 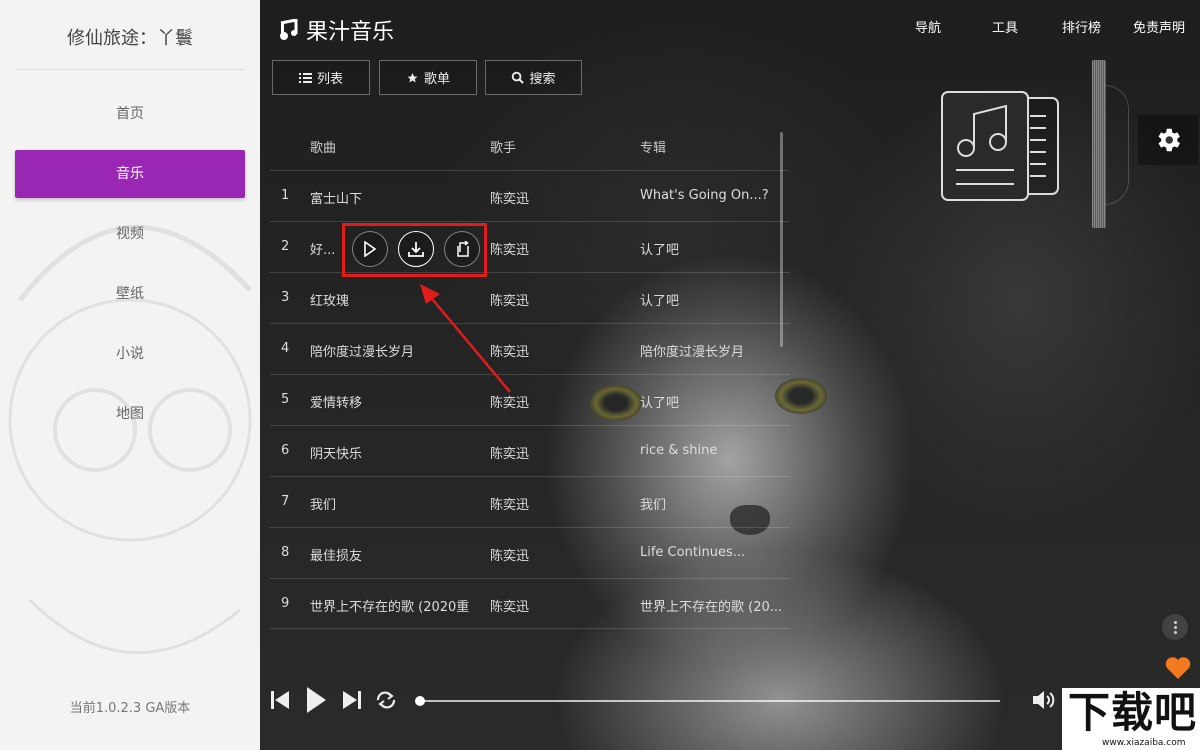 I want to click on more-options-button, so click(x=1175, y=627).